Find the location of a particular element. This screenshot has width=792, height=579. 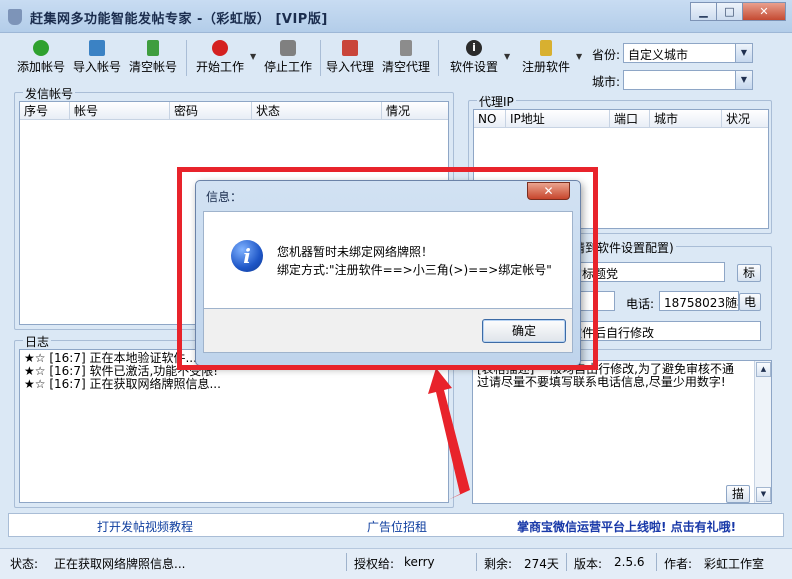

video-tutorial-link: 打开发帖视频教程 is located at coordinates (145, 526).